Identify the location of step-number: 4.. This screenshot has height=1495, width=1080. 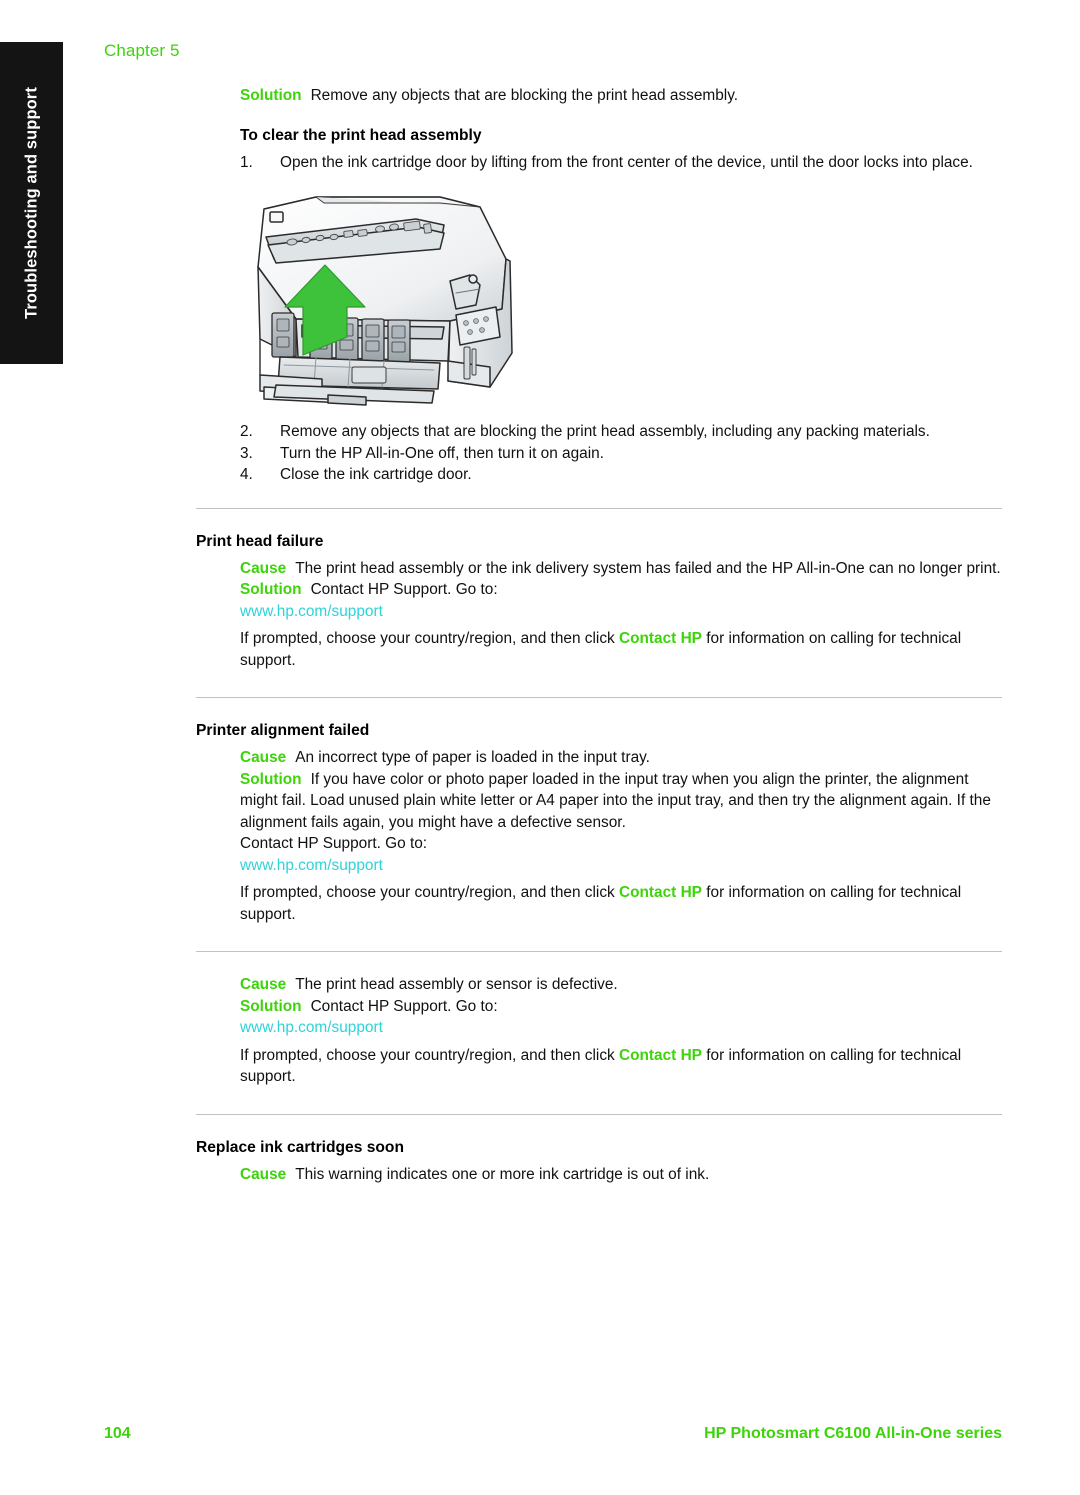
(246, 474).